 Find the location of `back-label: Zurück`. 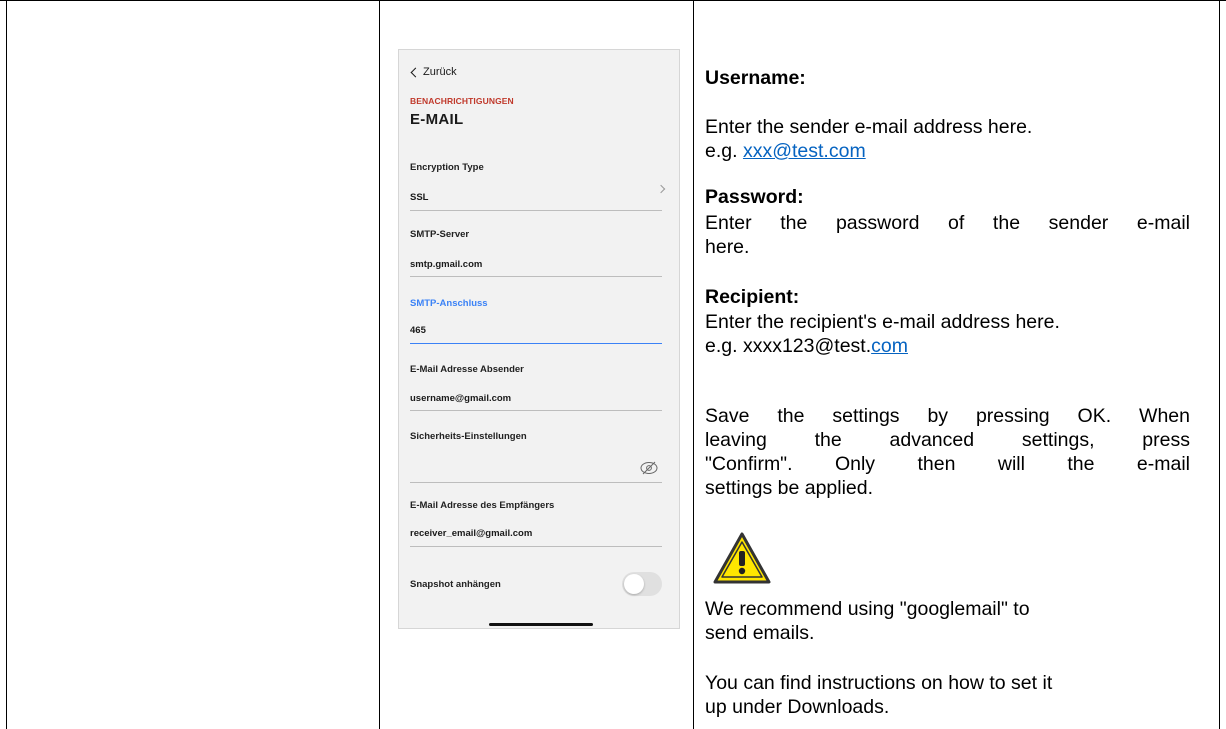

back-label: Zurück is located at coordinates (440, 72).